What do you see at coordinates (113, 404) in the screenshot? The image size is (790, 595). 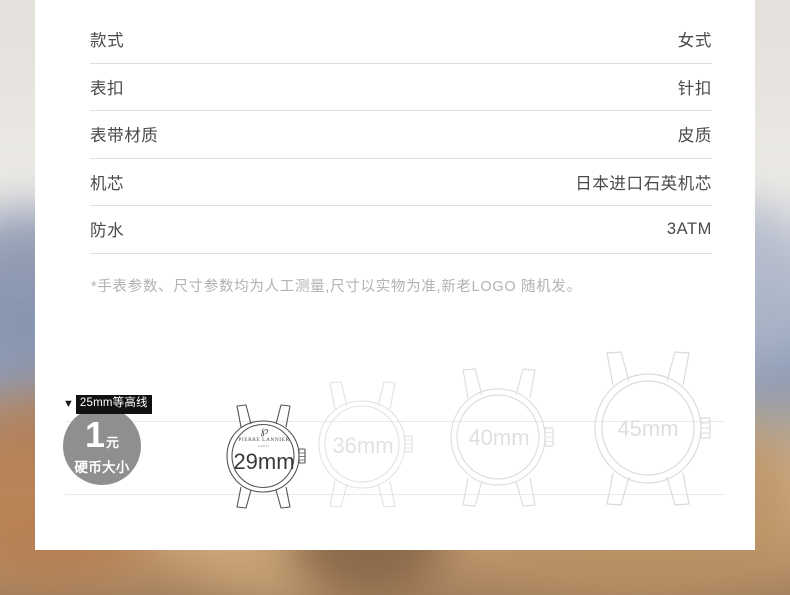 I see `contour-badge-label: 25mm等高线` at bounding box center [113, 404].